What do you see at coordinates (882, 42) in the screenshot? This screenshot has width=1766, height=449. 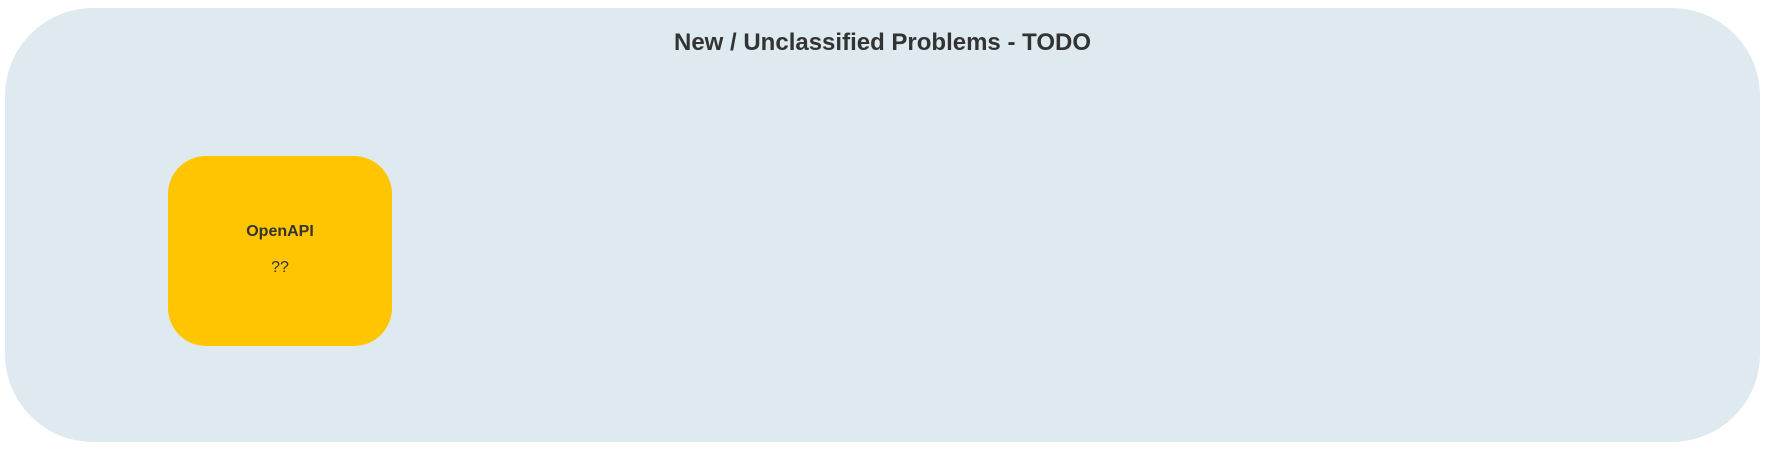 I see `group-title: New / Unclassified Problems - TODO` at bounding box center [882, 42].